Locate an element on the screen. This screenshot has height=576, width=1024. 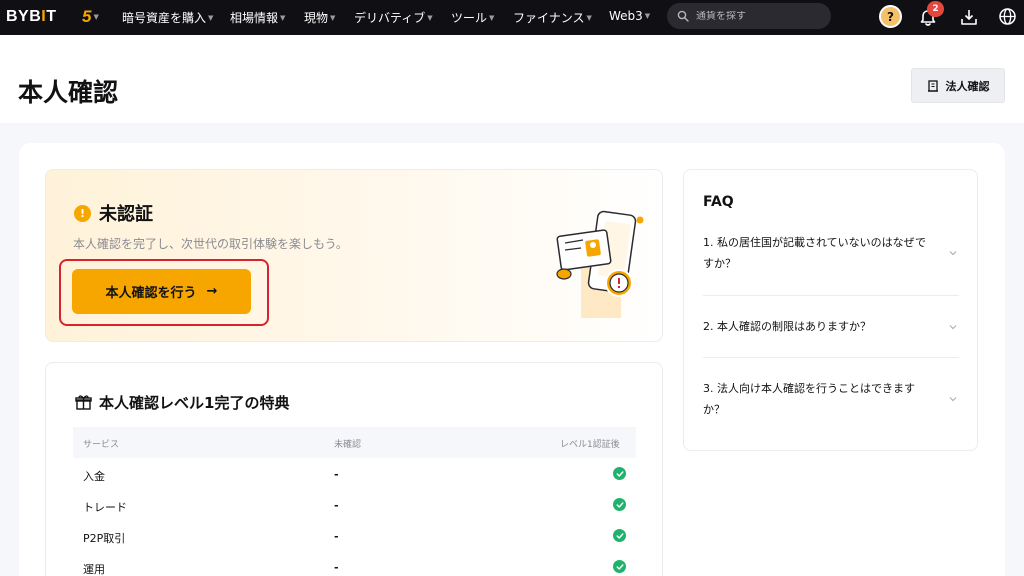
gift-icon is located at coordinates (83, 402).